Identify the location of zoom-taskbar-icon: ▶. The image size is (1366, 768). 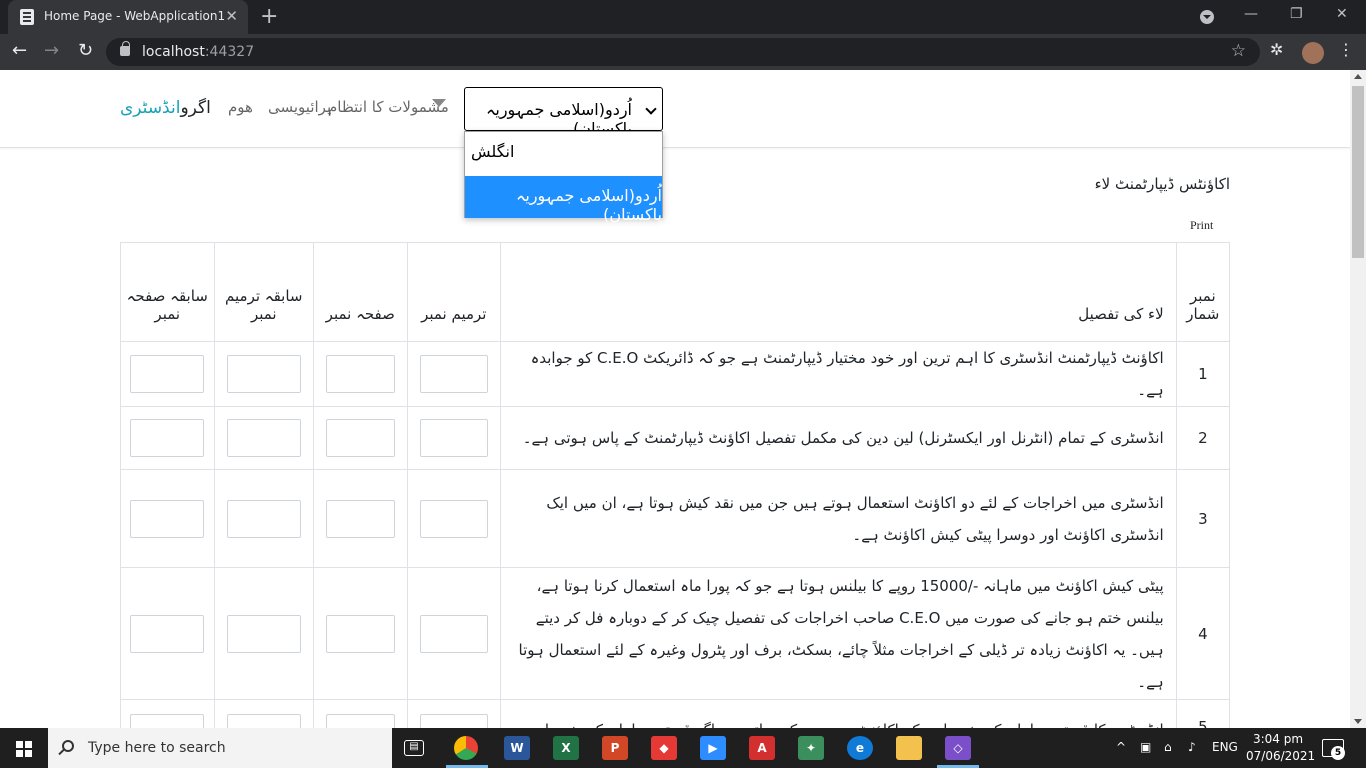
(713, 748).